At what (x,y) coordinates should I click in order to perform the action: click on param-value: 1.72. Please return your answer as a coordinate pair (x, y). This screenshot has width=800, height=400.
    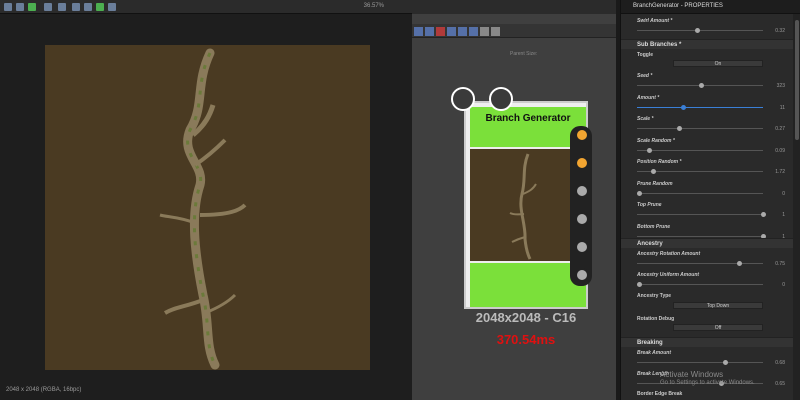
    Looking at the image, I should click on (780, 172).